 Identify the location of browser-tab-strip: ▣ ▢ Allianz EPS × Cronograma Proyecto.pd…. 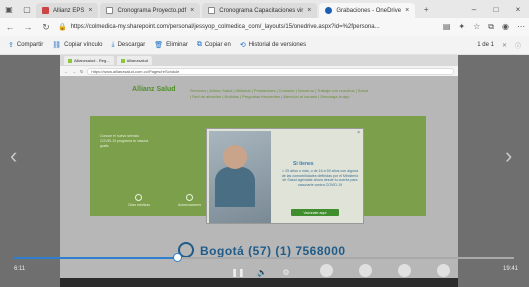
(264, 9).